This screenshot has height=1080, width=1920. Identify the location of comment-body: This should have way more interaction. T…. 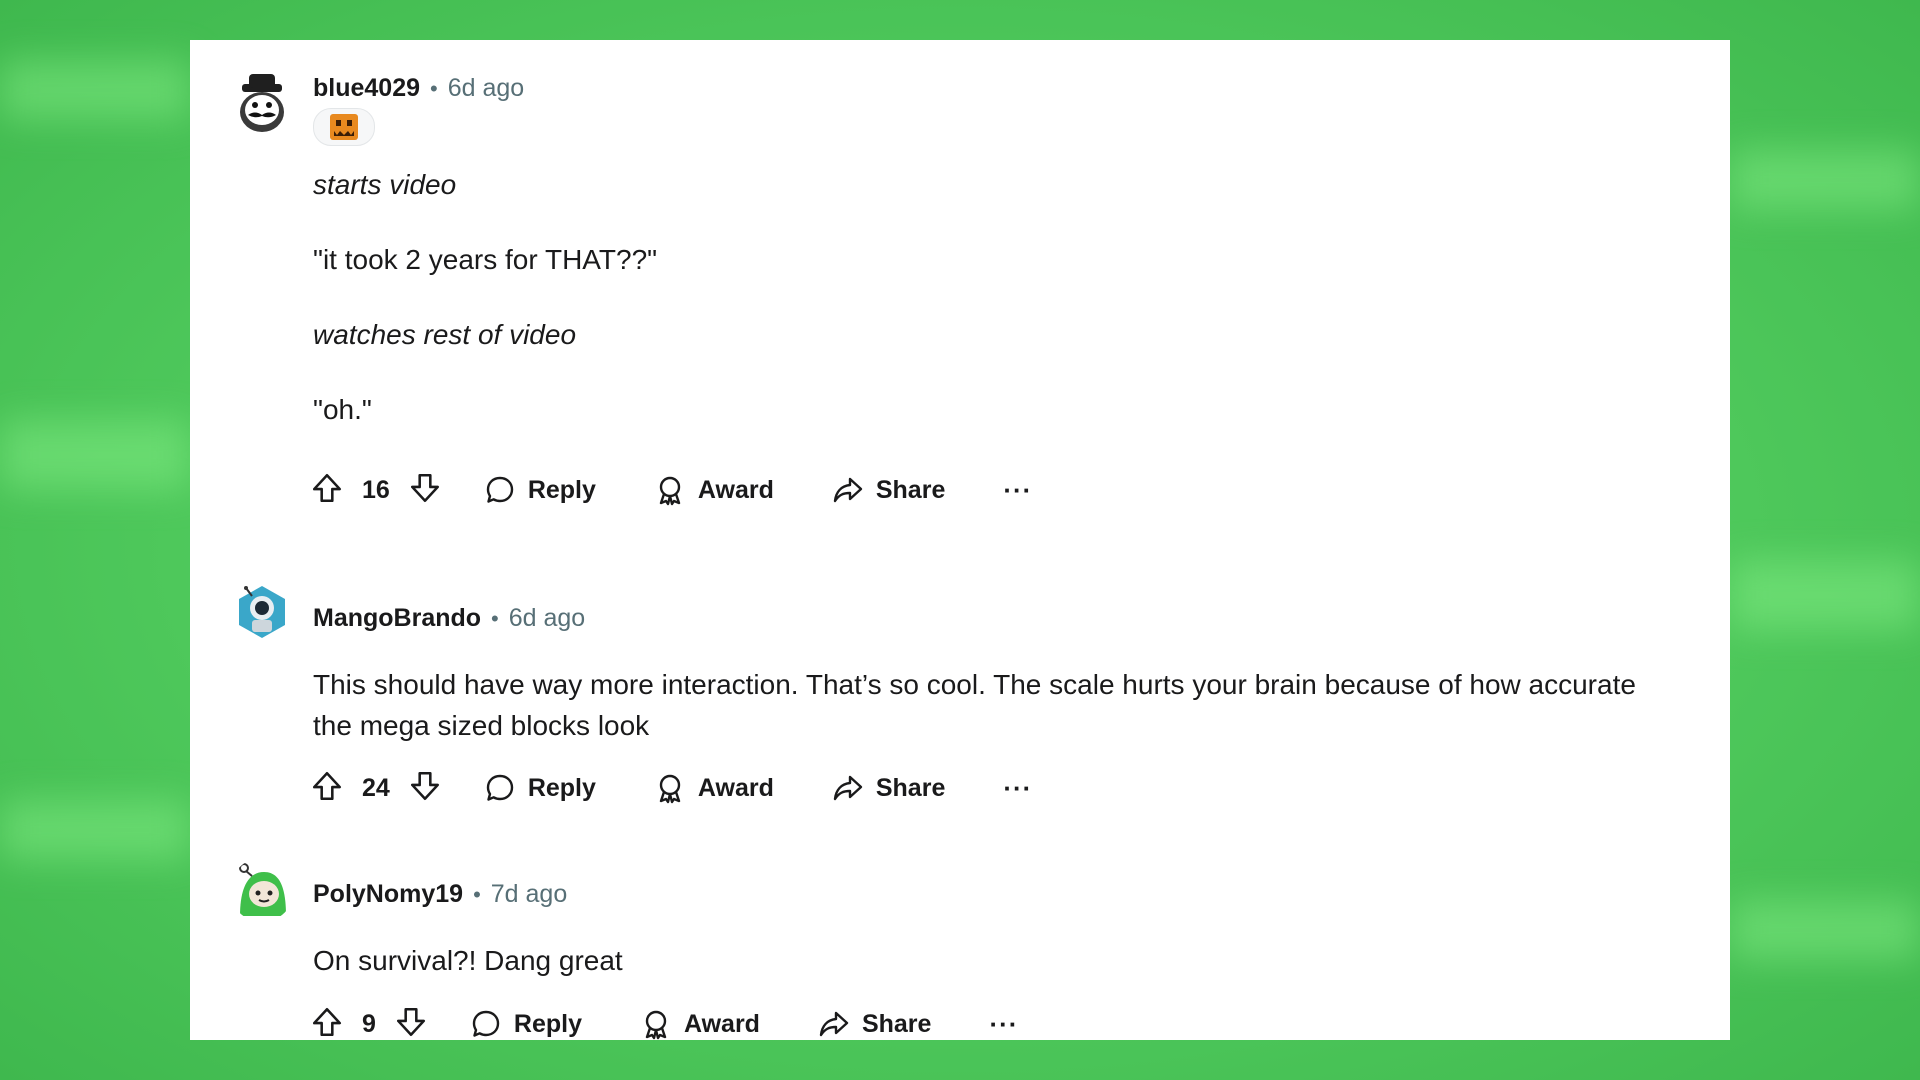
(993, 705).